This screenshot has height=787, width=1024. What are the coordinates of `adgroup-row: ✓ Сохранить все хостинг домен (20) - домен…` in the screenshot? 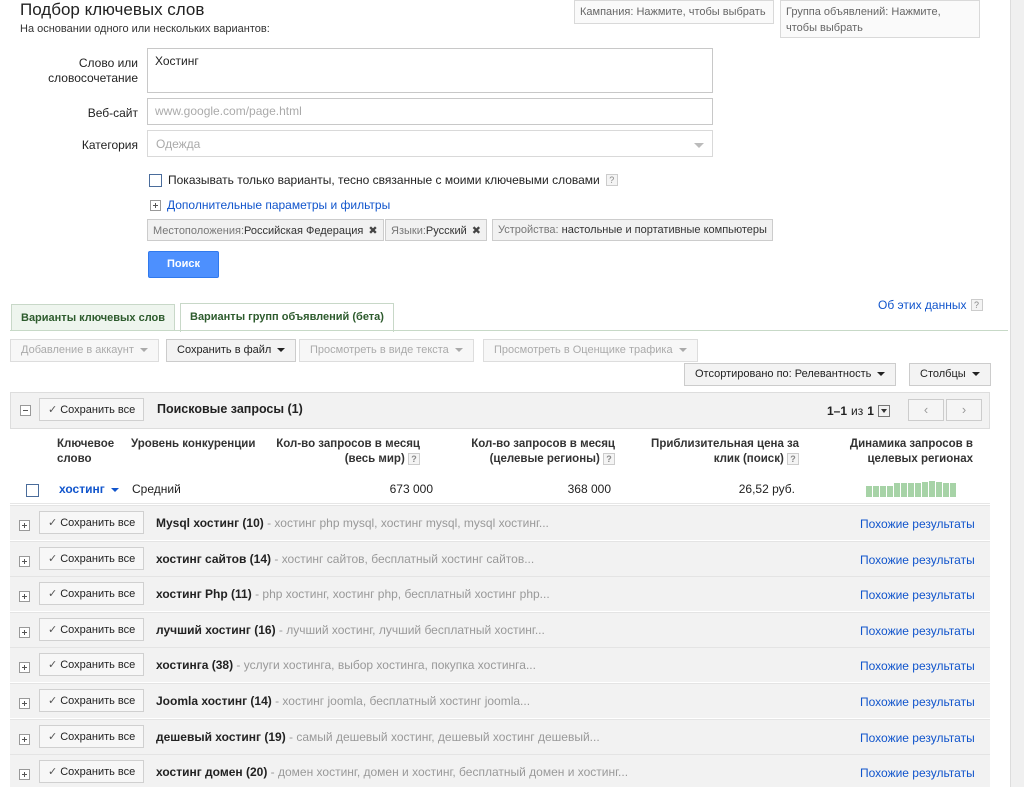 It's located at (500, 770).